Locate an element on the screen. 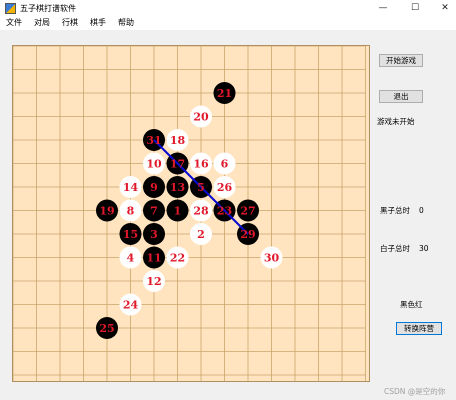 The height and width of the screenshot is (400, 456). move-number: 27 is located at coordinates (247, 211).